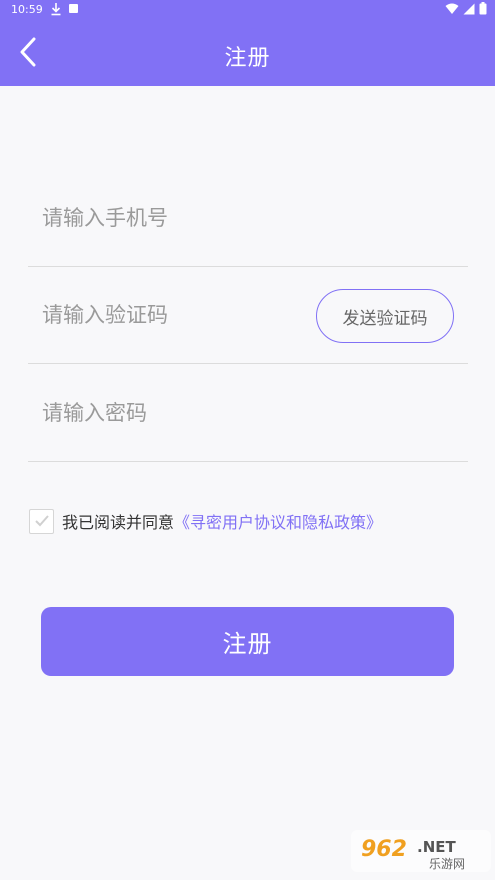 The height and width of the screenshot is (880, 495). What do you see at coordinates (247, 58) in the screenshot?
I see `page-title: 注册` at bounding box center [247, 58].